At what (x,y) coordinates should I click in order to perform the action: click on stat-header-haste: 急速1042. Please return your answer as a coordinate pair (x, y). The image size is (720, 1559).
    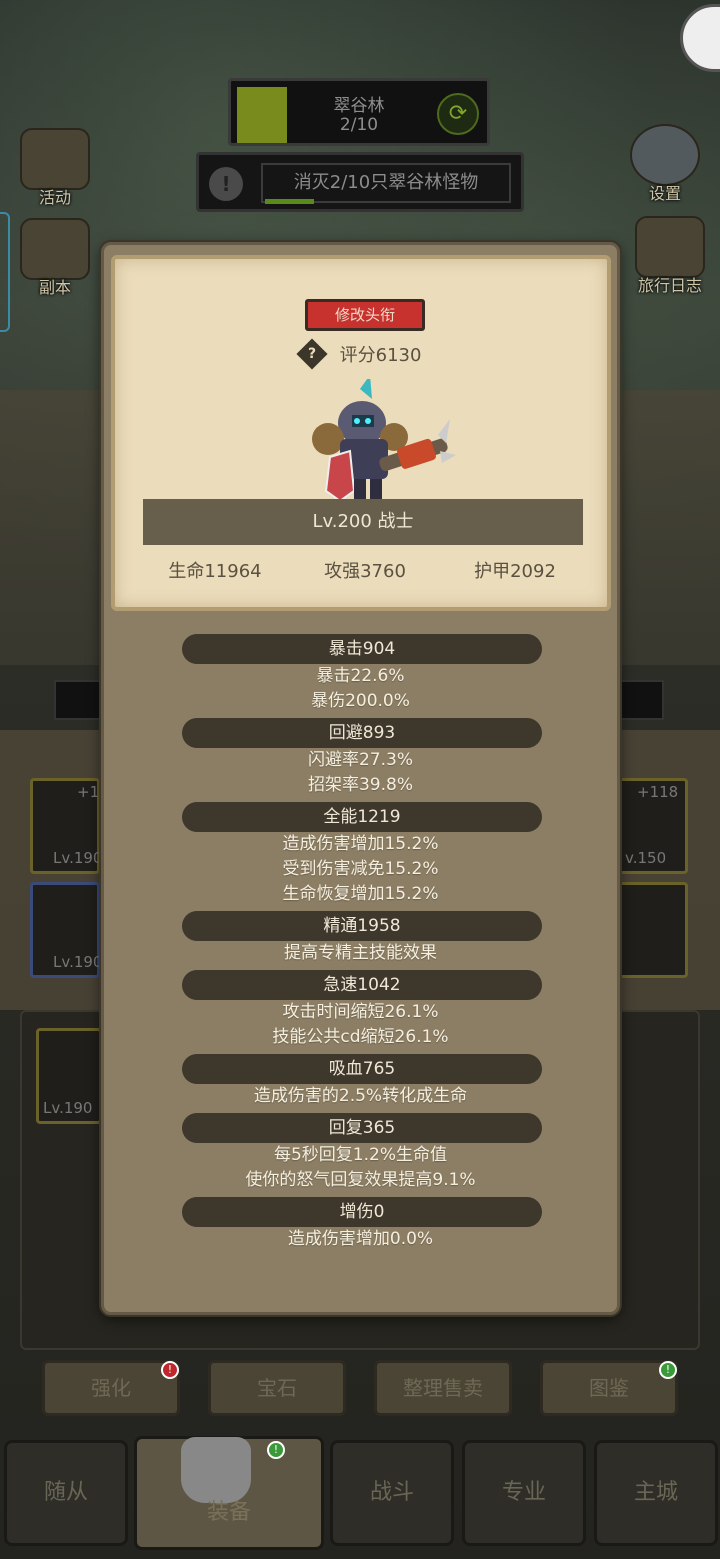
    Looking at the image, I should click on (362, 985).